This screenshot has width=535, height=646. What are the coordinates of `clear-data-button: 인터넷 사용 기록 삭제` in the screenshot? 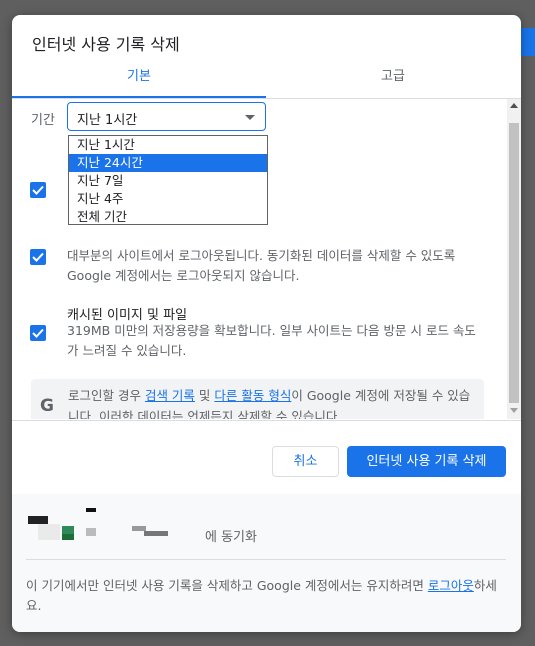 It's located at (426, 461).